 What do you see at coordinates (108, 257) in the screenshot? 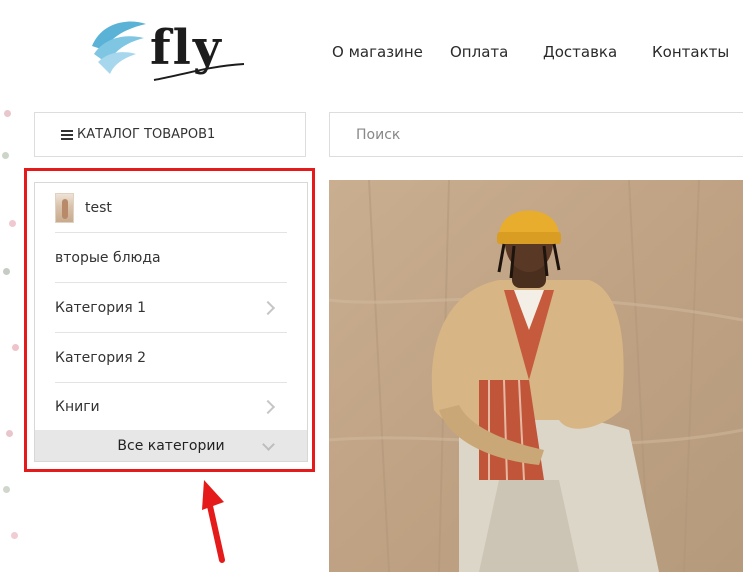
I see `menu-item-label: вторые блюда` at bounding box center [108, 257].